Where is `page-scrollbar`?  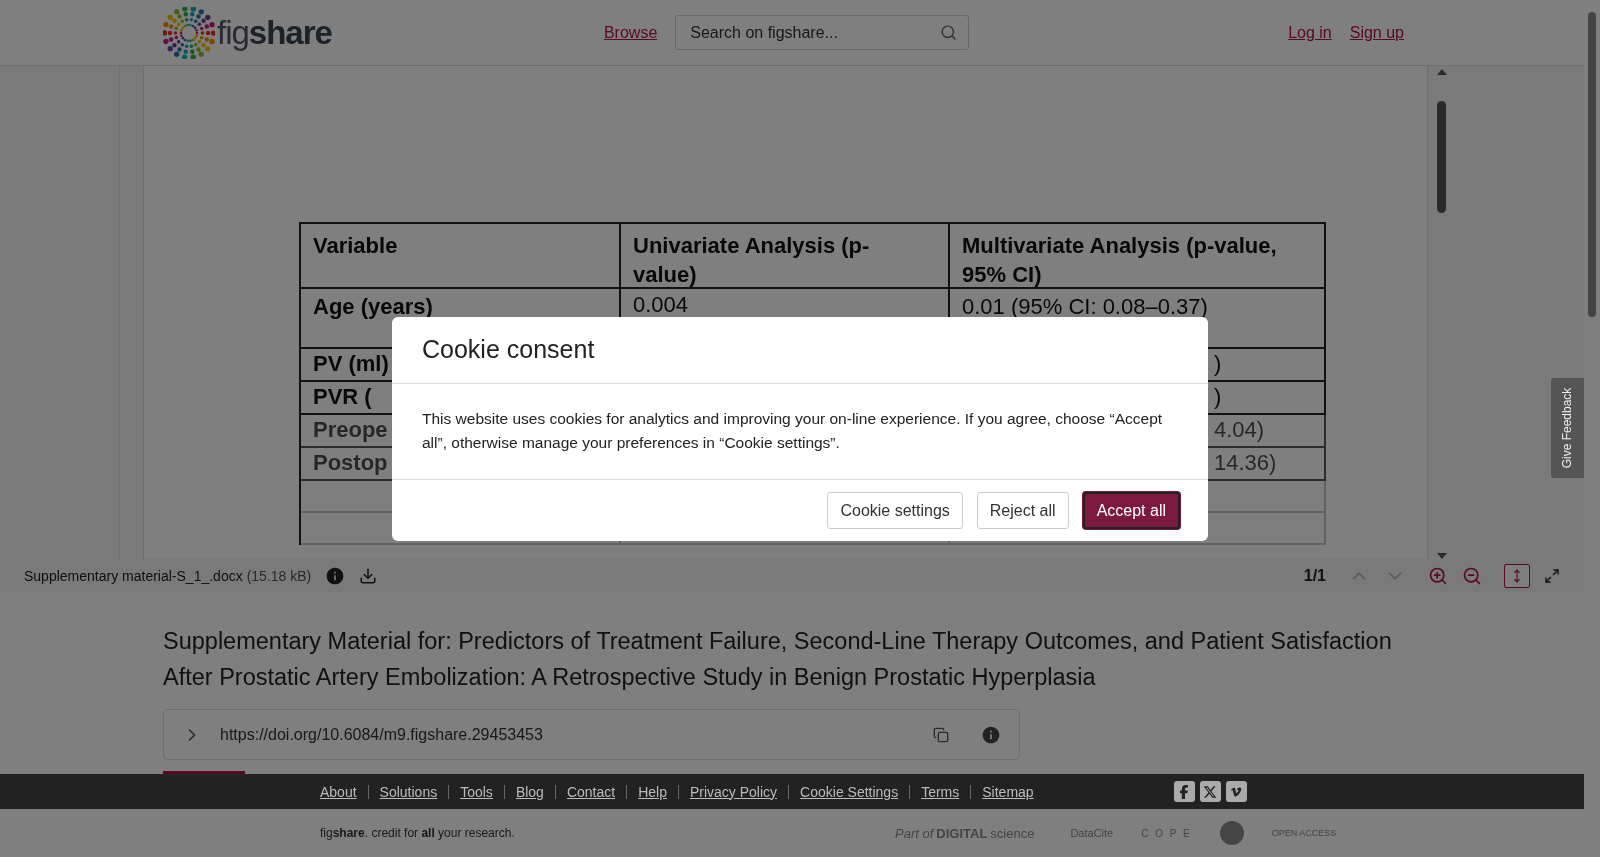 page-scrollbar is located at coordinates (1592, 428).